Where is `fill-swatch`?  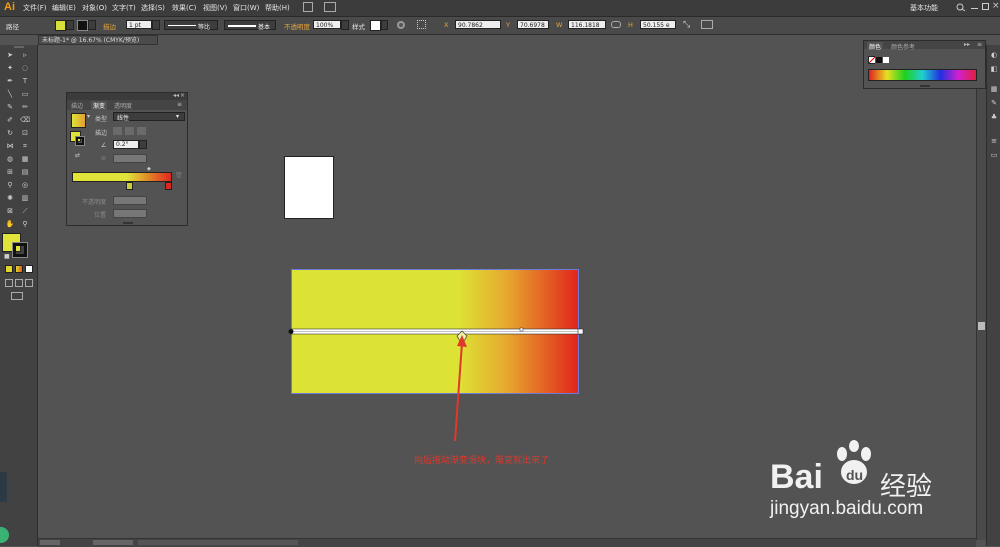 fill-swatch is located at coordinates (60, 25).